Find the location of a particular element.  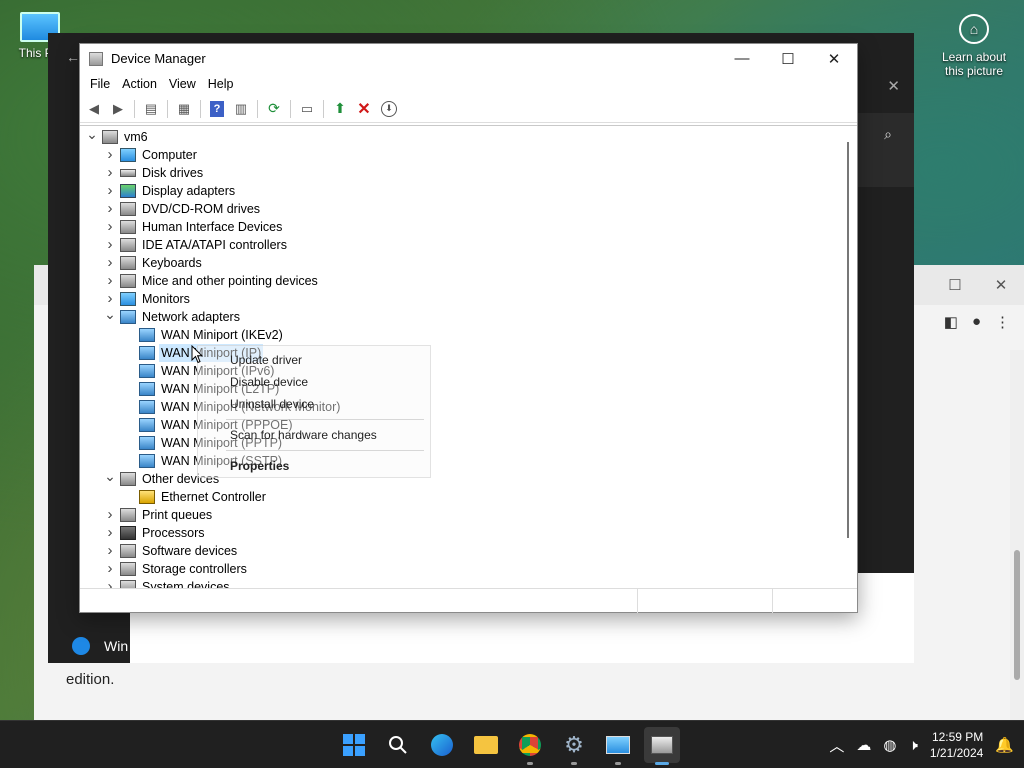

search-button: ⌕ is located at coordinates (886, 150).